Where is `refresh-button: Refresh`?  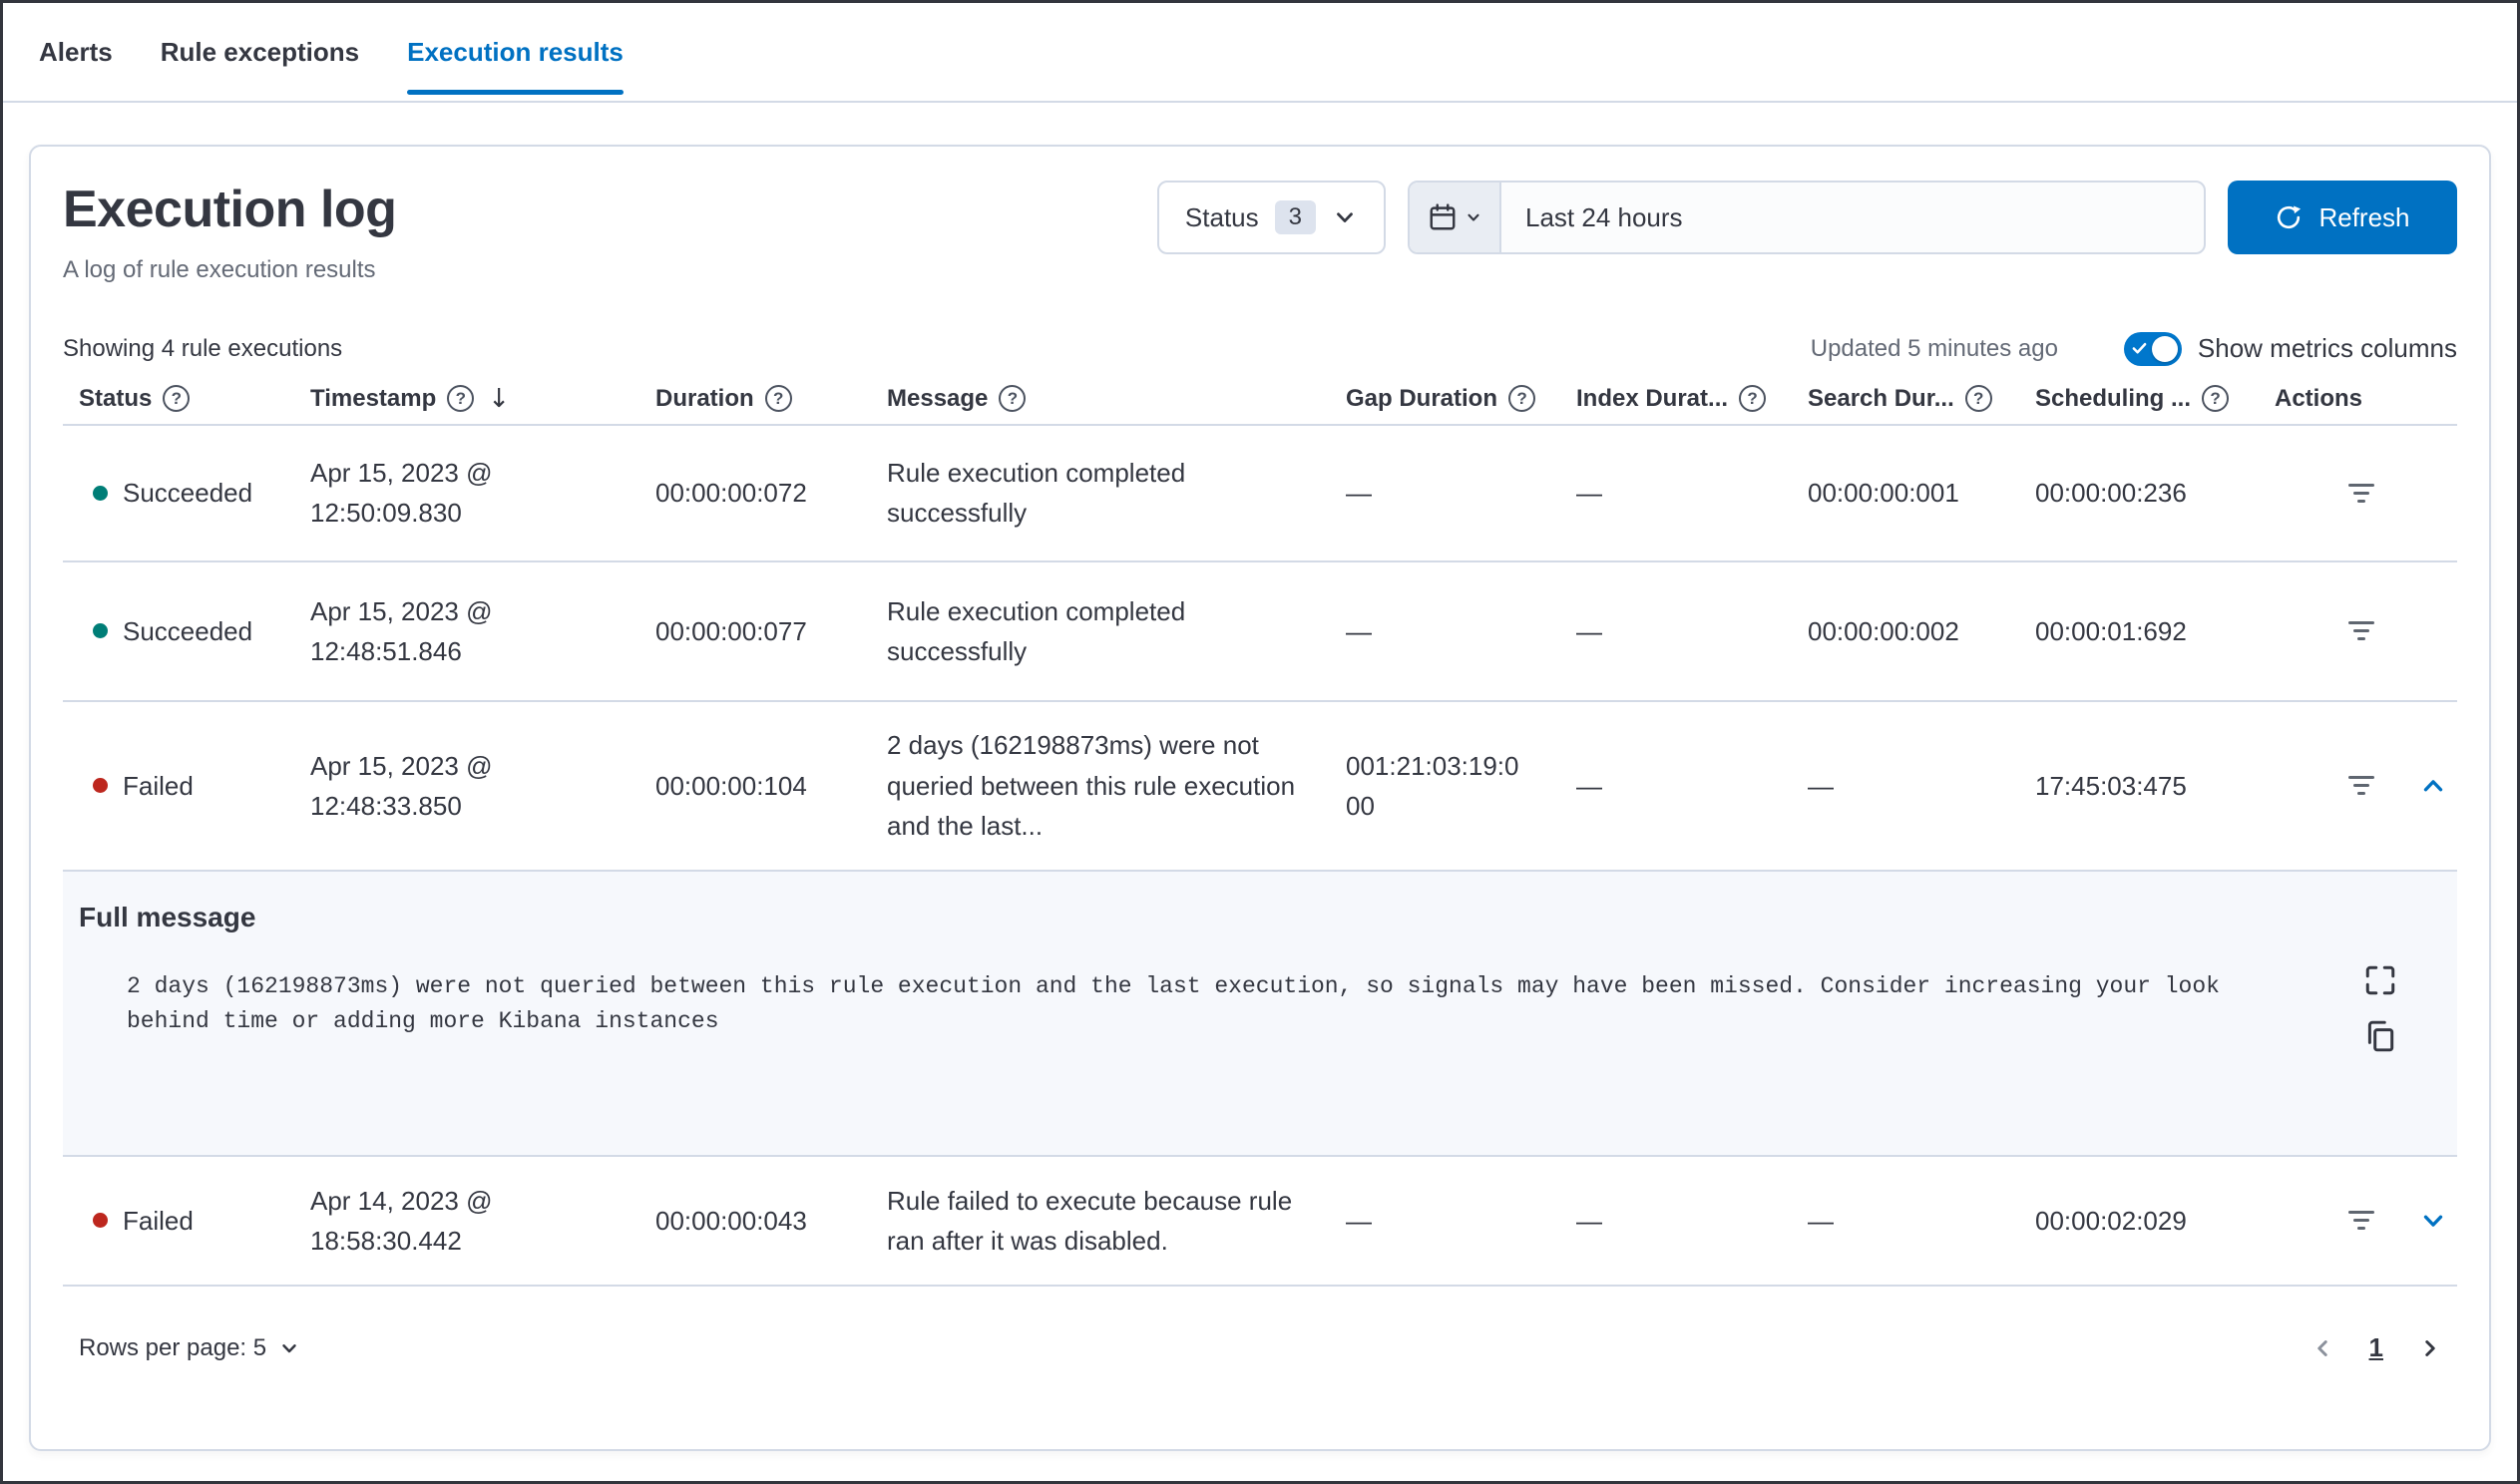 refresh-button: Refresh is located at coordinates (2342, 217).